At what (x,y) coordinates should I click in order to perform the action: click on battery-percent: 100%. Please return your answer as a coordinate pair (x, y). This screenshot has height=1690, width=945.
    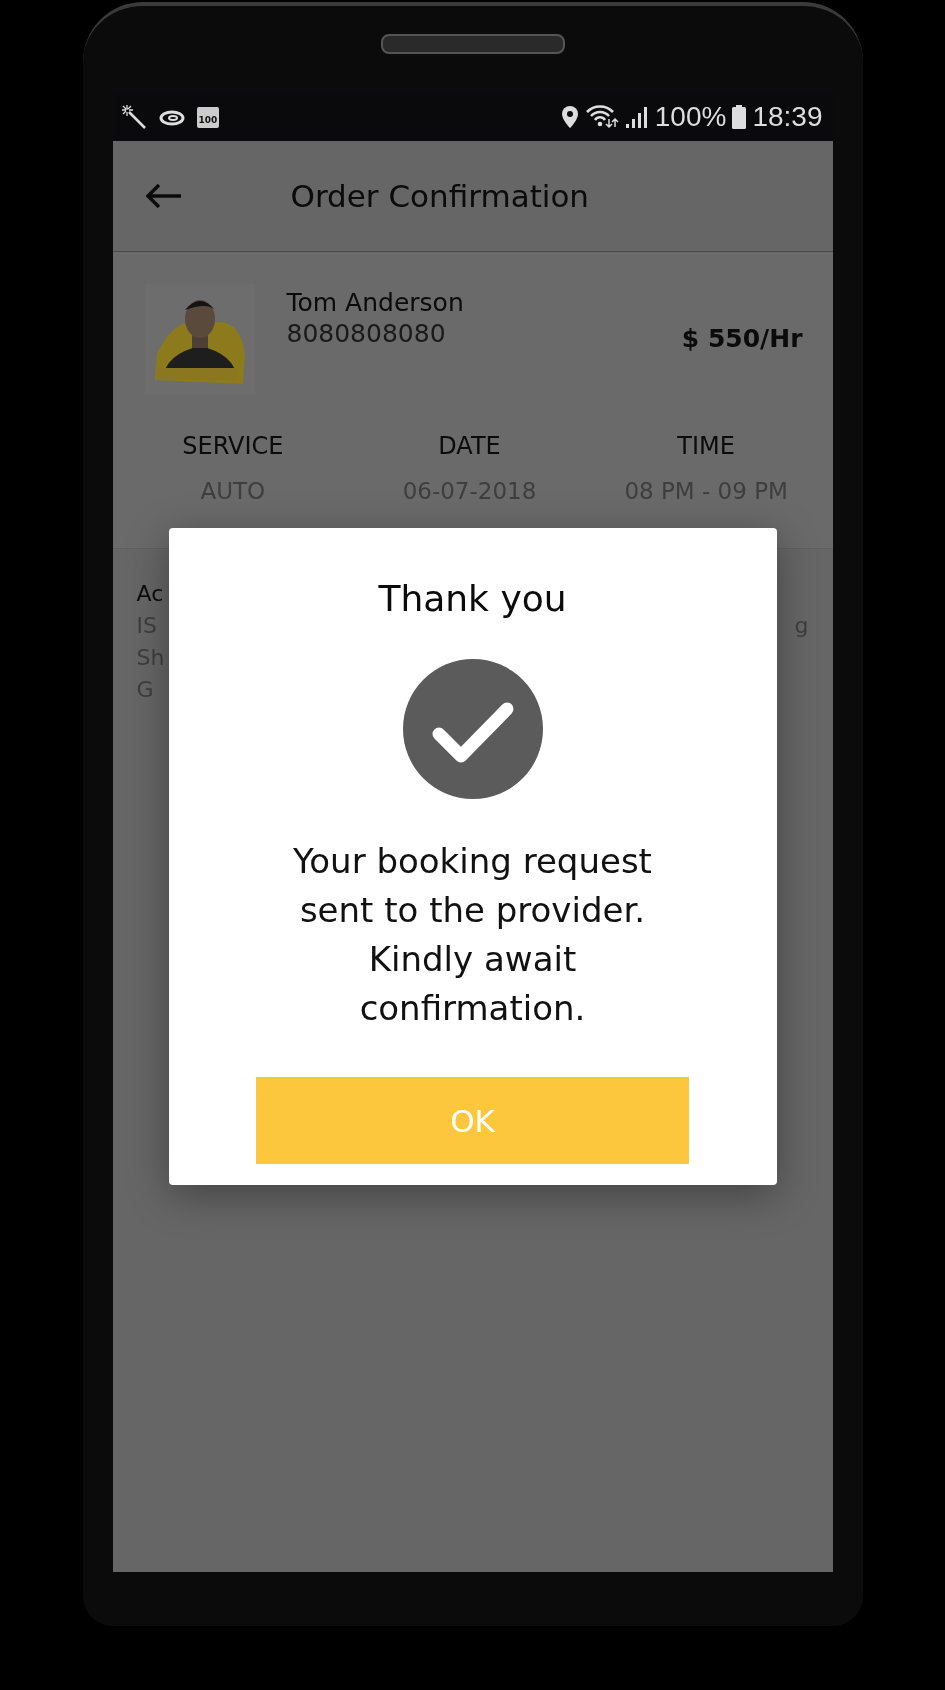
    Looking at the image, I should click on (690, 117).